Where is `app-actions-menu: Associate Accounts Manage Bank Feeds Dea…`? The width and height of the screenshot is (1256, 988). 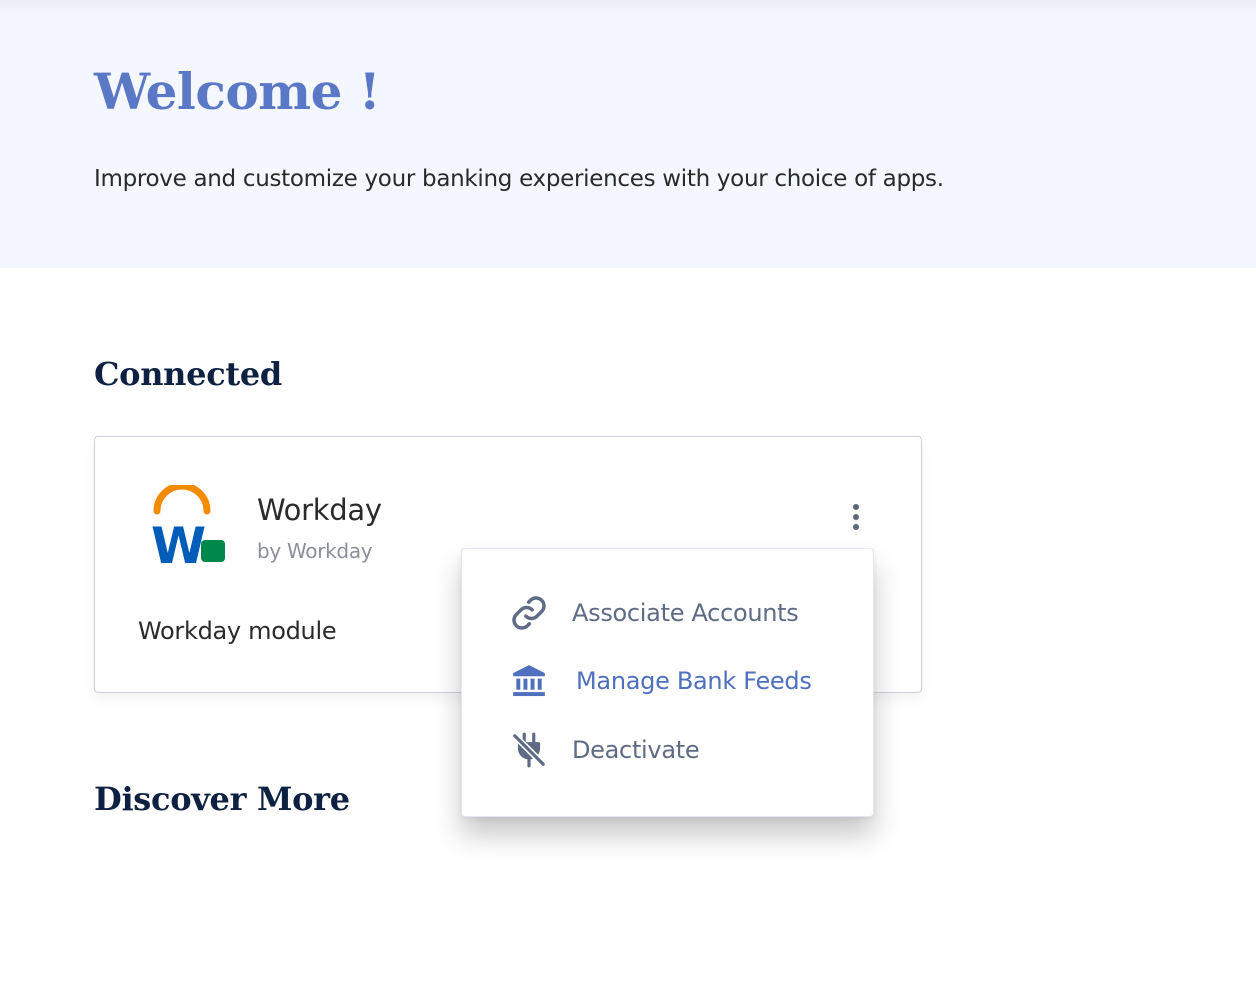
app-actions-menu: Associate Accounts Manage Bank Feeds Dea… is located at coordinates (667, 682).